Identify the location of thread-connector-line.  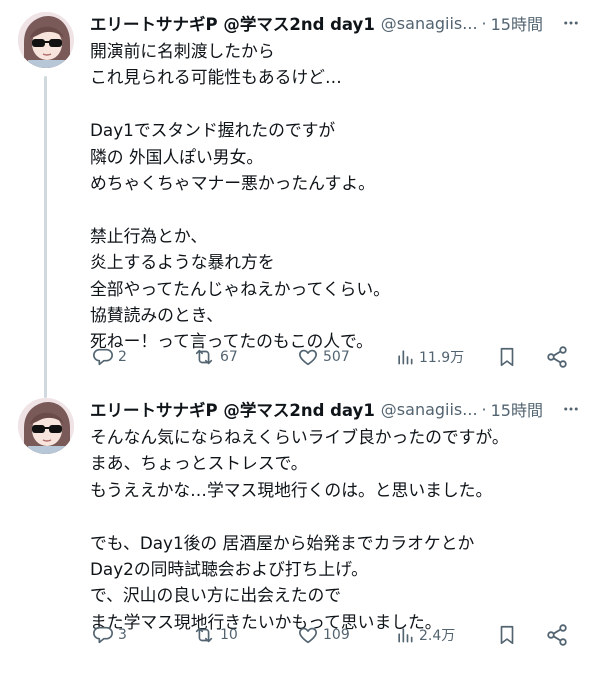
(45, 237).